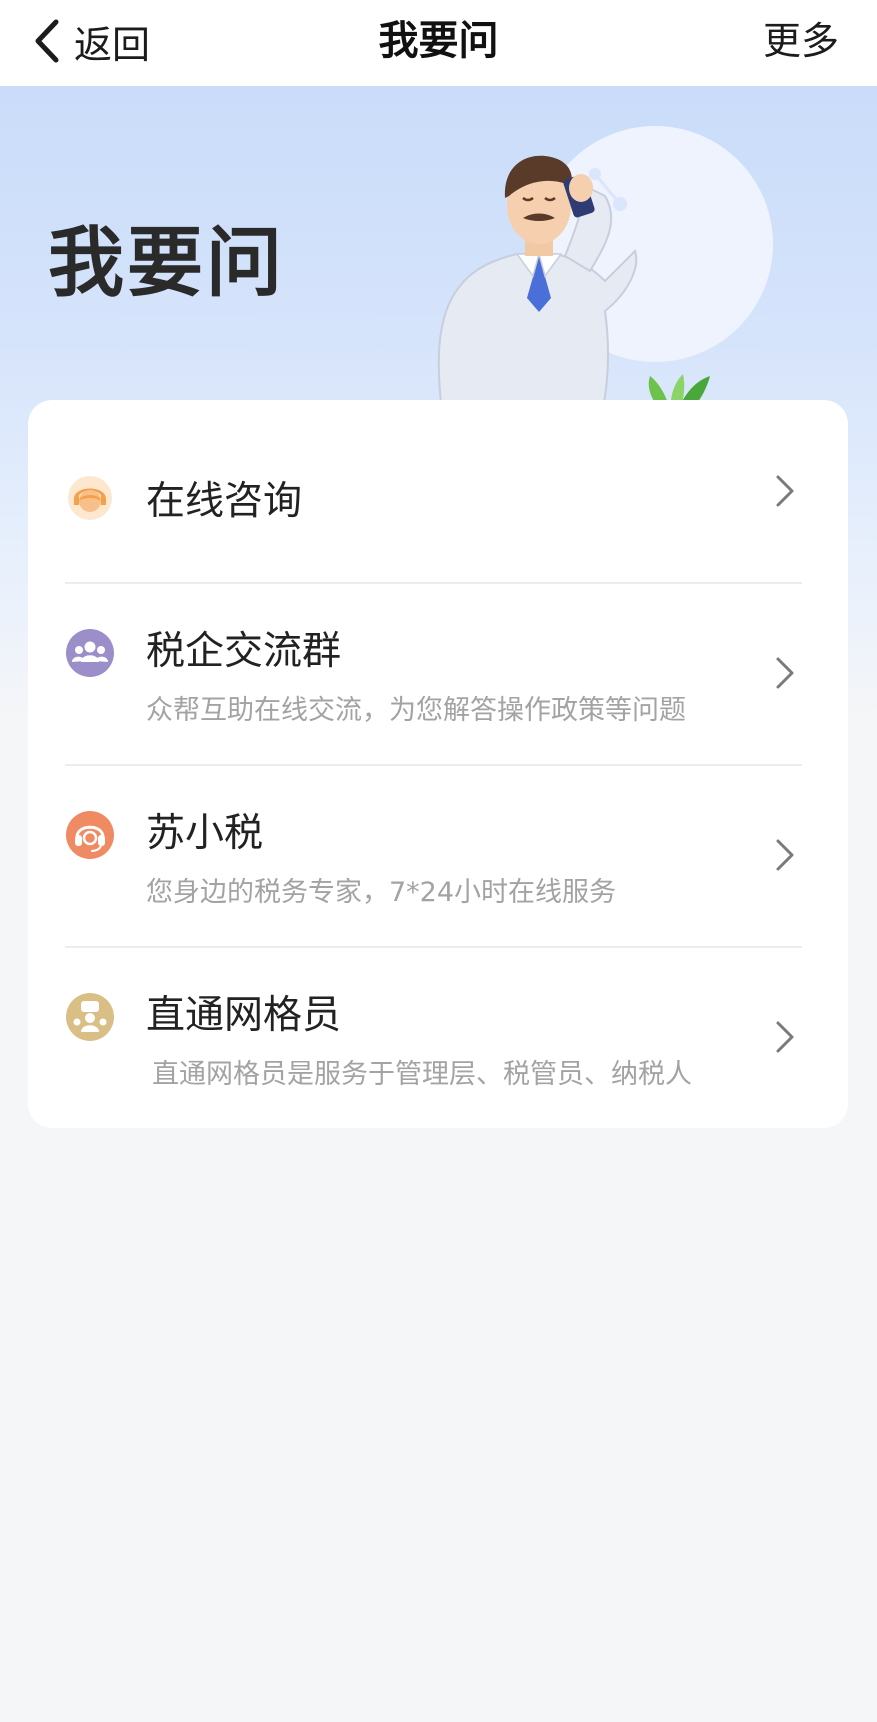 This screenshot has height=1722, width=877. What do you see at coordinates (166, 262) in the screenshot?
I see `hero-title: 我要问` at bounding box center [166, 262].